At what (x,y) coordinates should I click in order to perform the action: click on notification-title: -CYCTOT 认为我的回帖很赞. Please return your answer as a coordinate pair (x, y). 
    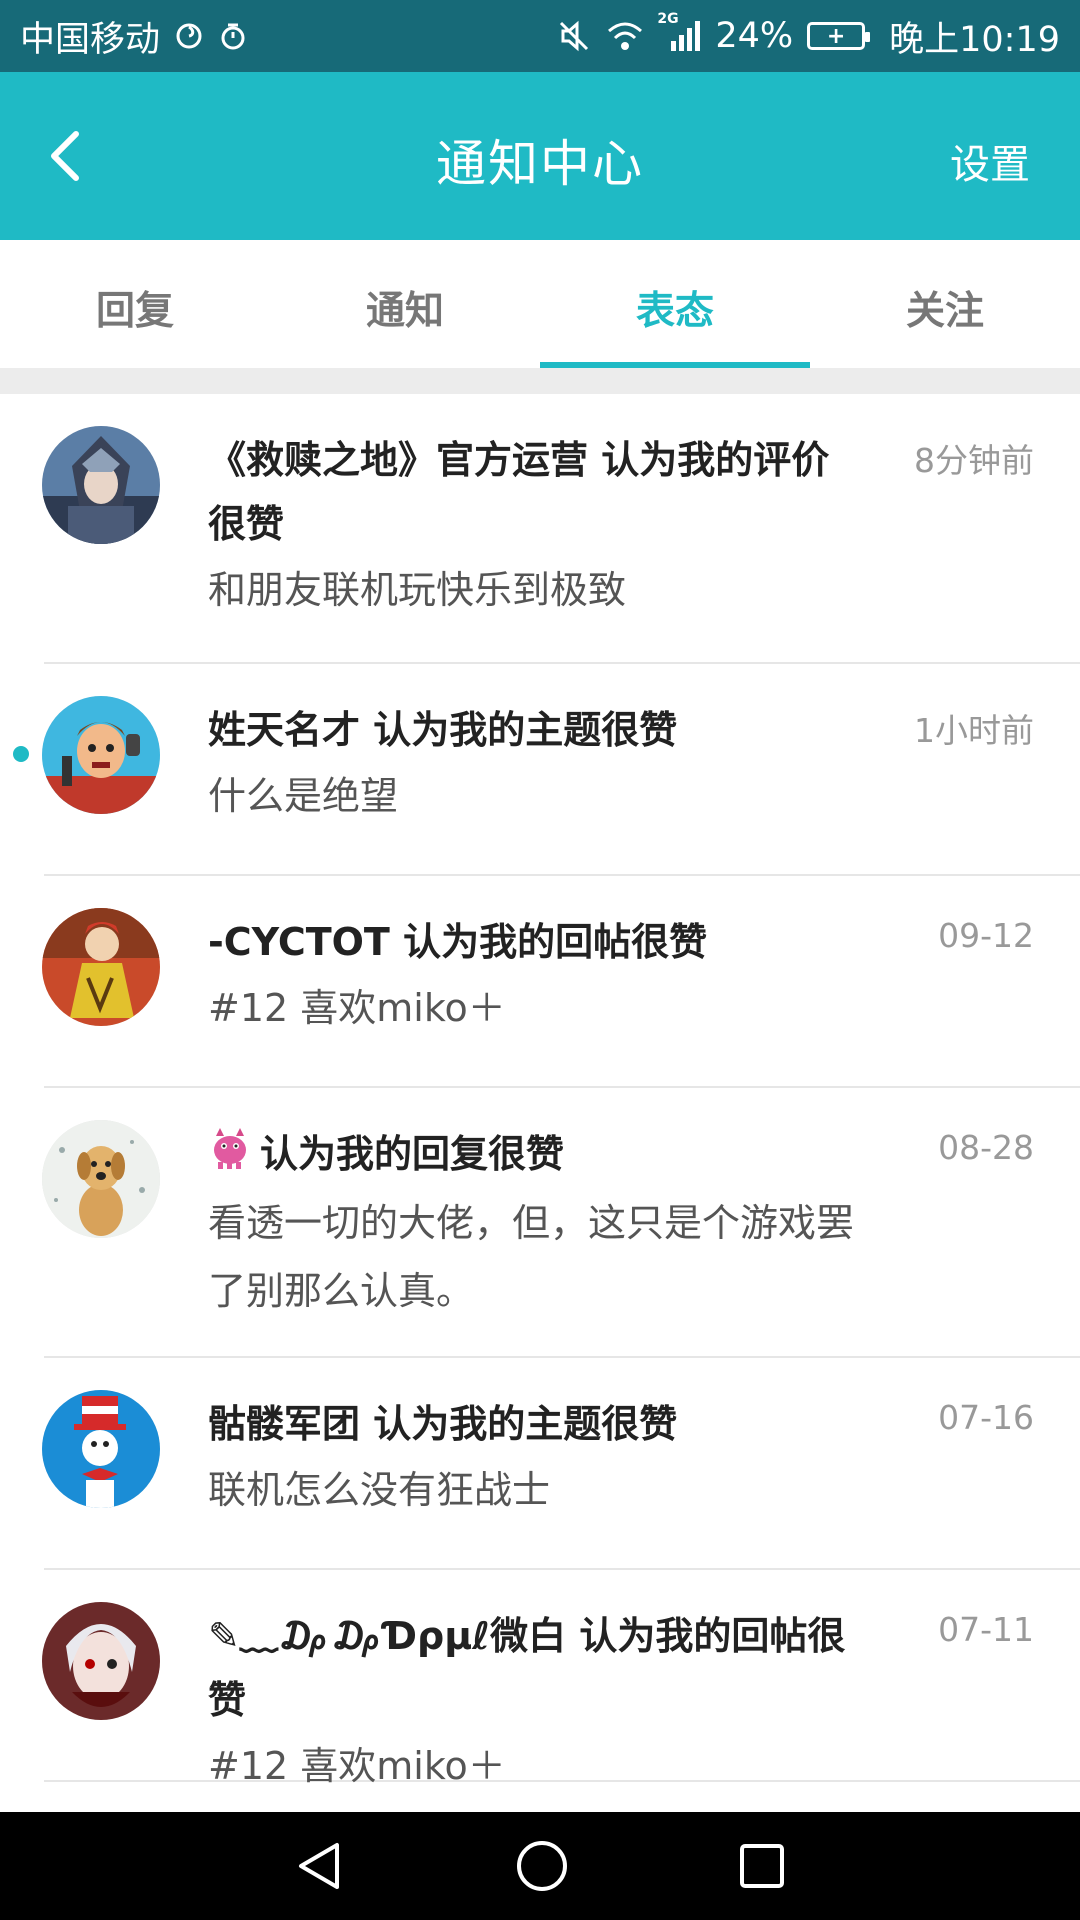
    Looking at the image, I should click on (458, 942).